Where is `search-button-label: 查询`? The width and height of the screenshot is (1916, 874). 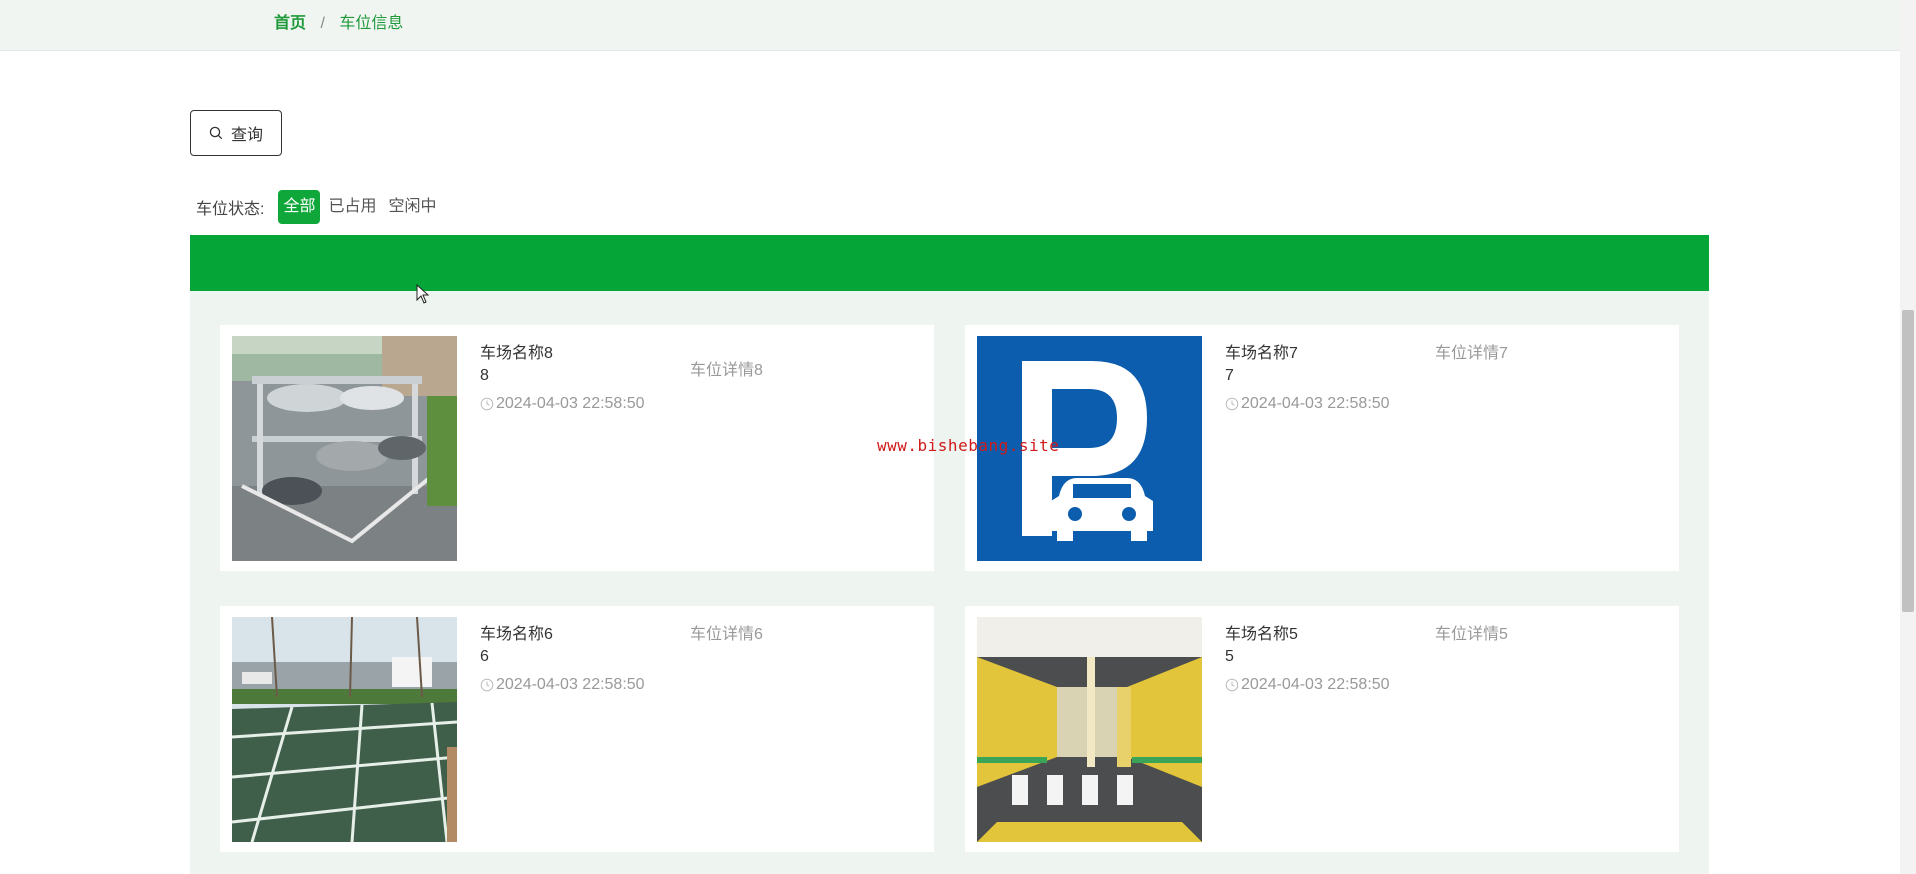
search-button-label: 查询 is located at coordinates (246, 135).